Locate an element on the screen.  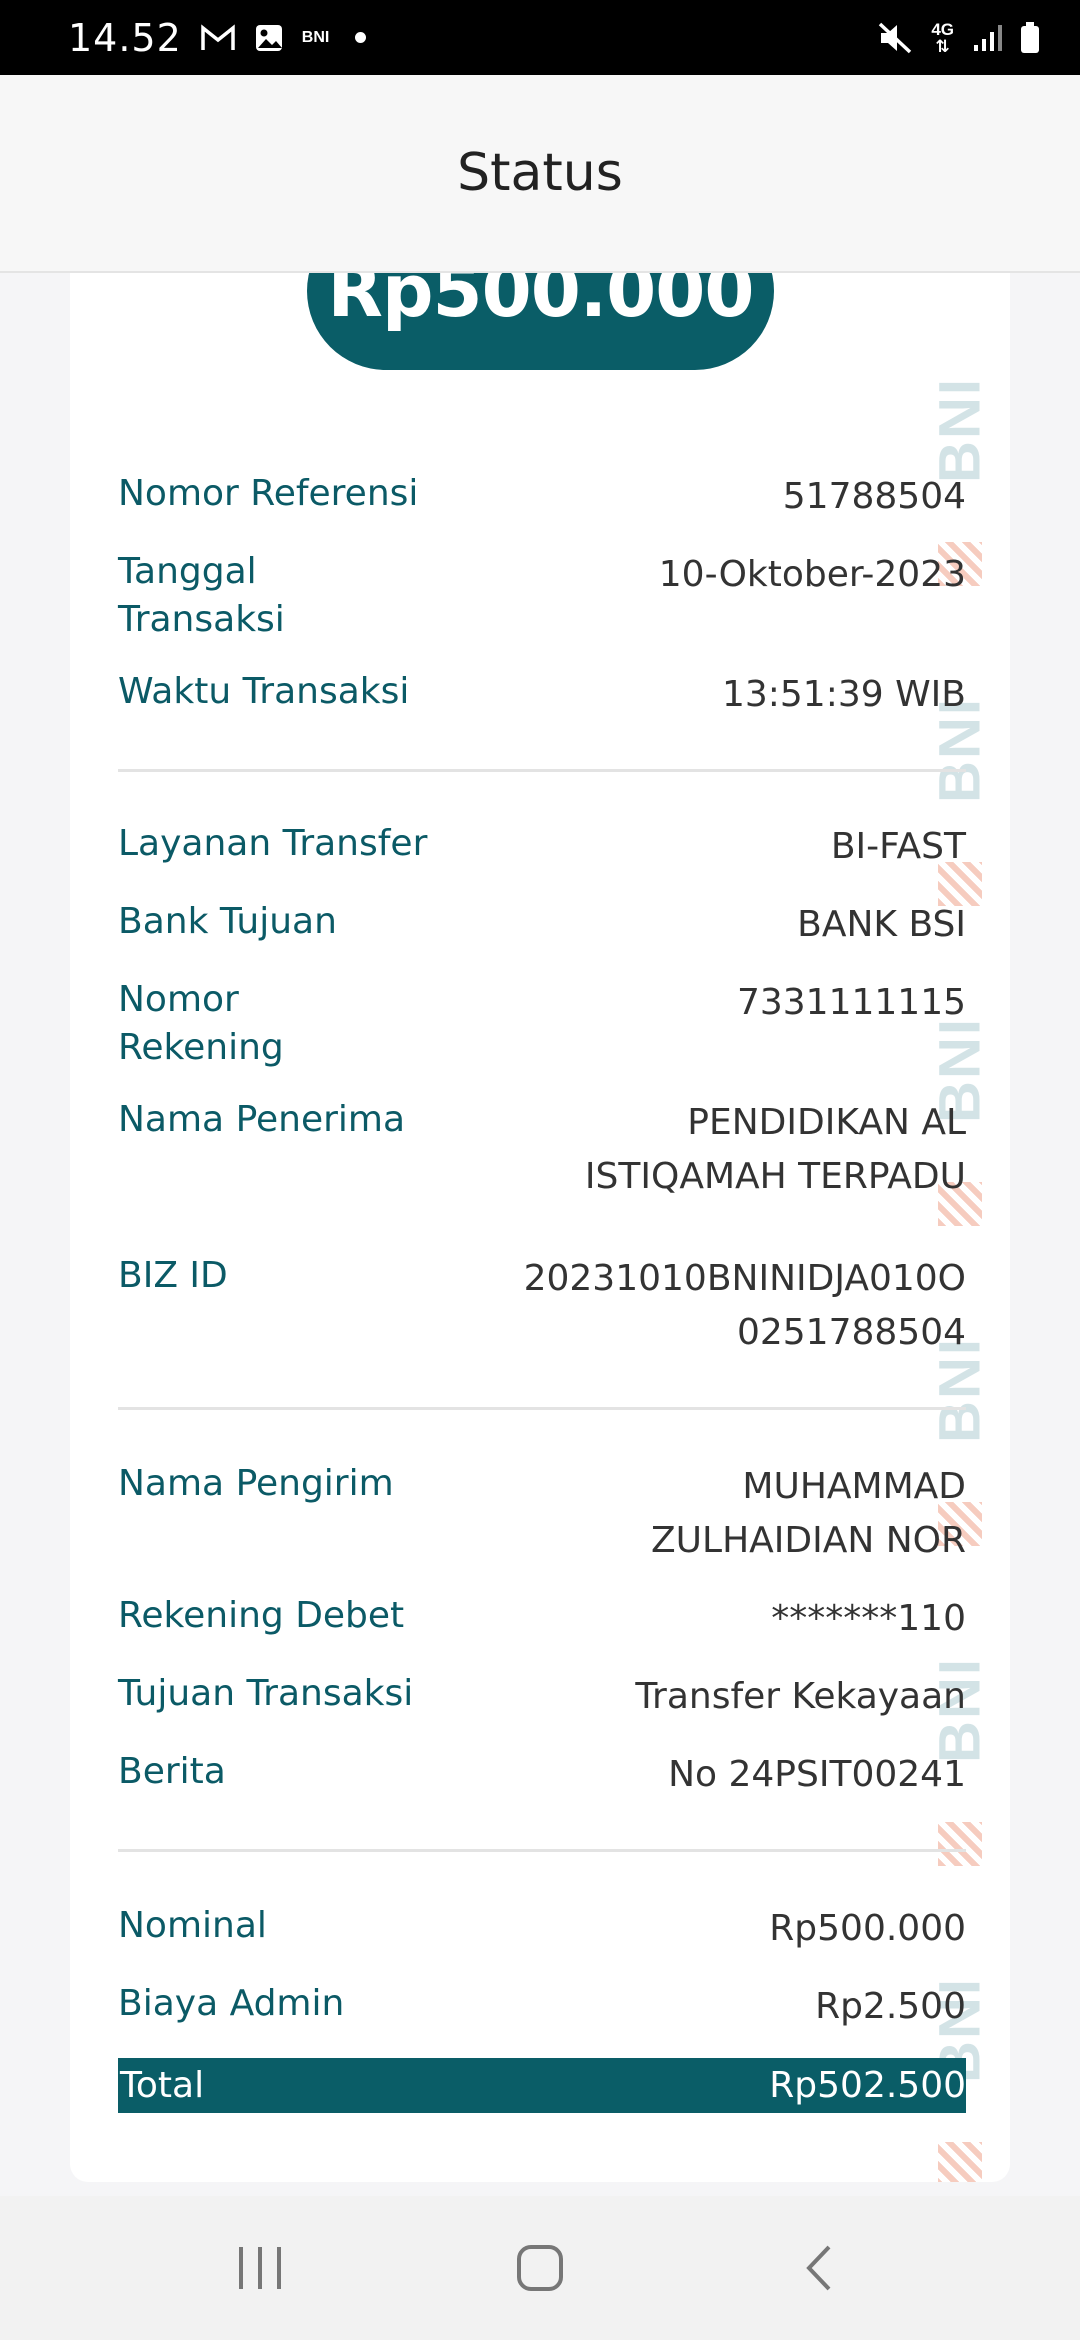
home-icon is located at coordinates (540, 2268).